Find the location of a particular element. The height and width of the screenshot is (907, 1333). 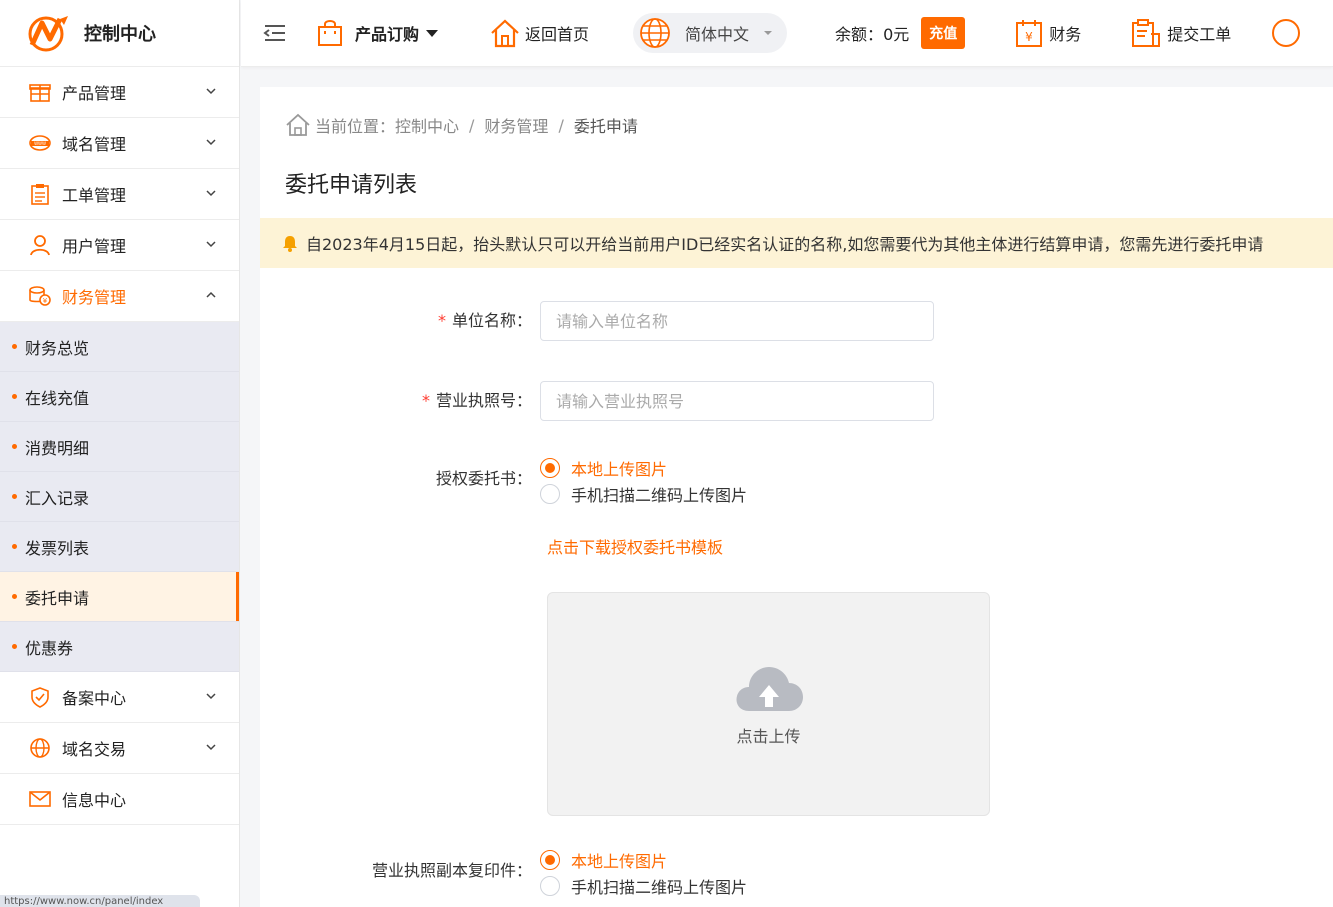

license-radio-qr-upload: 手机扫描二维码上传图片 is located at coordinates (643, 886).